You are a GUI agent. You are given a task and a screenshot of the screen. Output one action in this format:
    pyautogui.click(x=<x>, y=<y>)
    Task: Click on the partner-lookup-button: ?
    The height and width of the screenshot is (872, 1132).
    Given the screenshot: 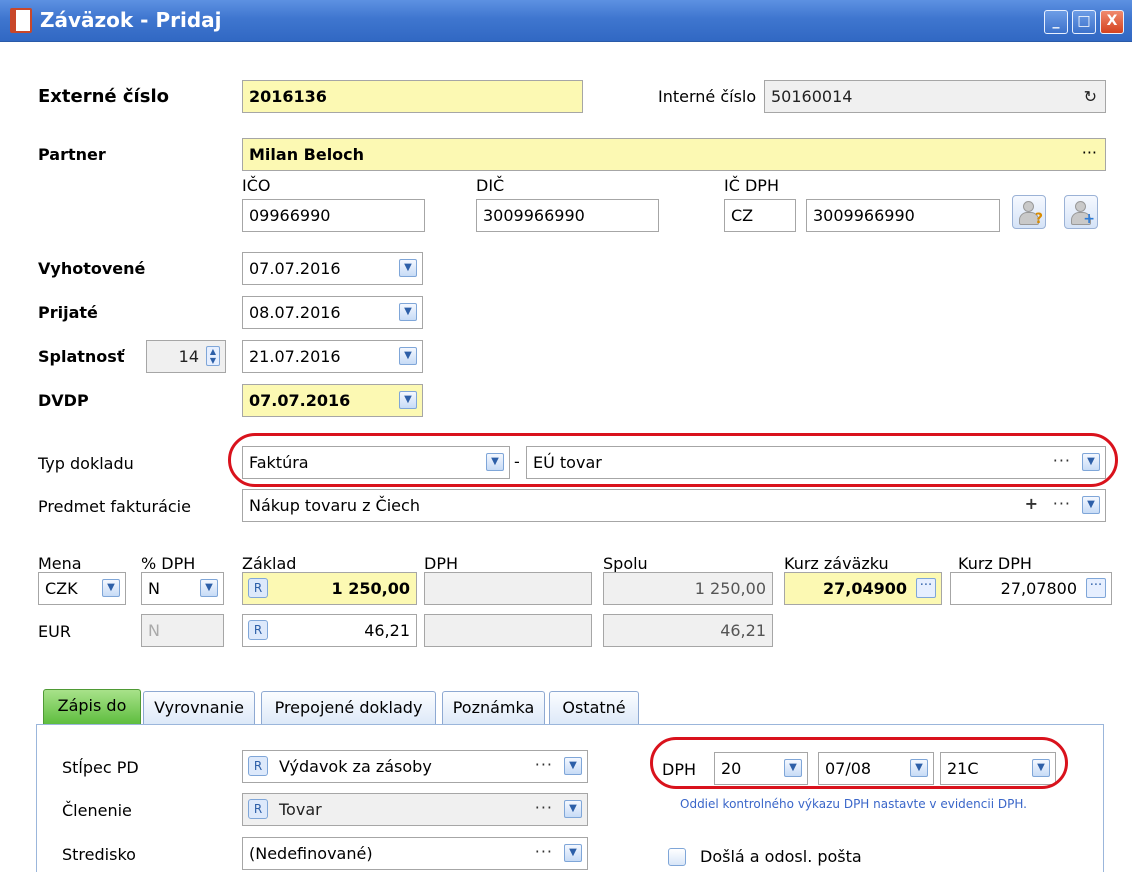 What is the action you would take?
    pyautogui.click(x=1029, y=212)
    